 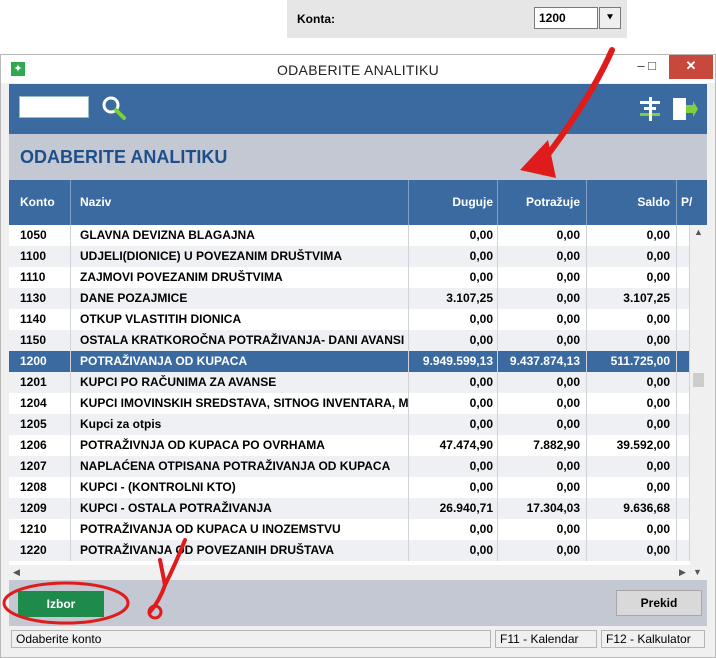 What do you see at coordinates (61, 604) in the screenshot?
I see `izbor-button: Izbor` at bounding box center [61, 604].